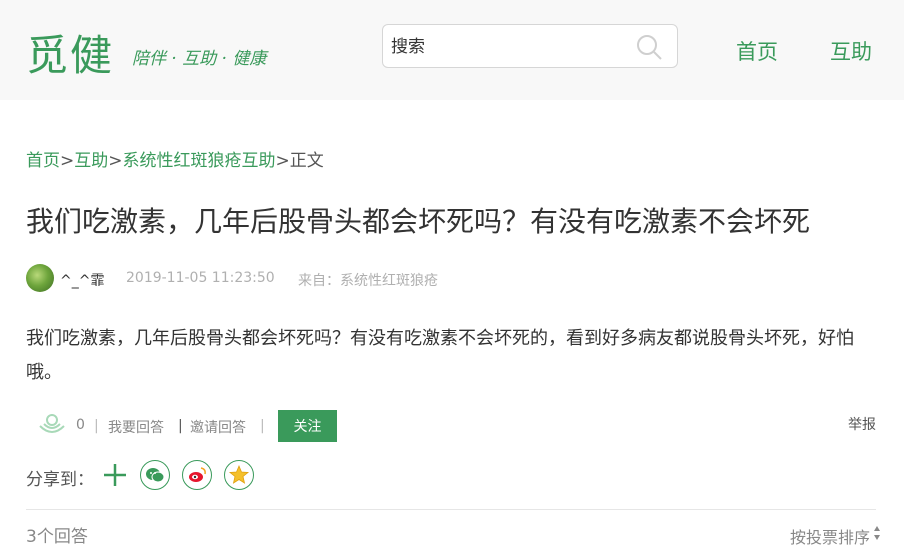  I want to click on weibo-share-button, so click(197, 475).